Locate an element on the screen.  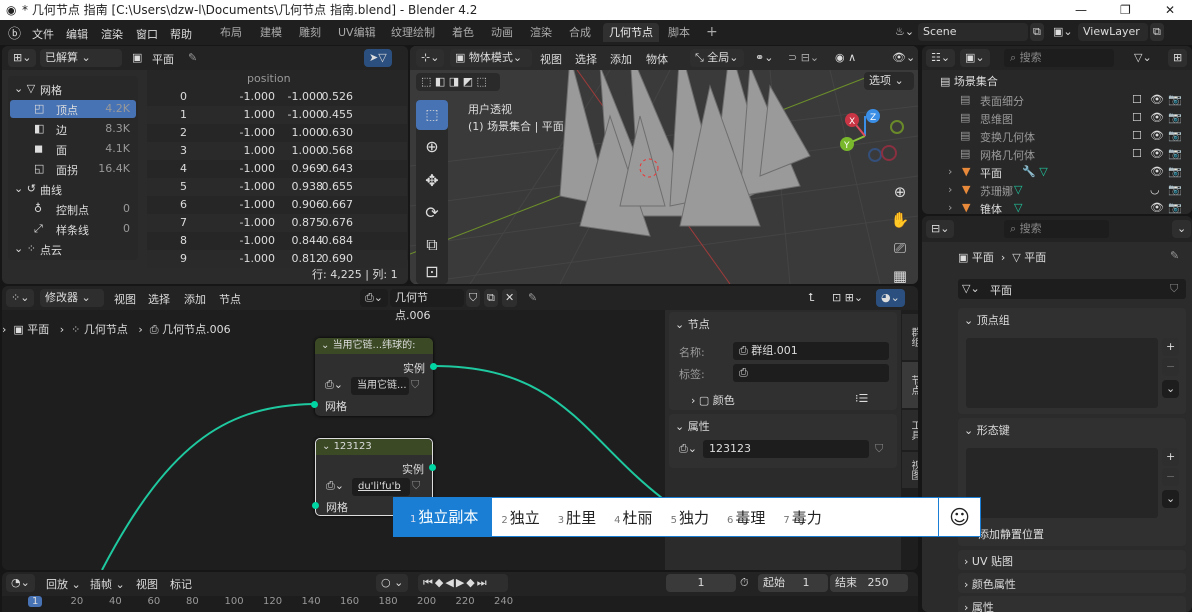
menu-render: 渲染 is located at coordinates (112, 34).